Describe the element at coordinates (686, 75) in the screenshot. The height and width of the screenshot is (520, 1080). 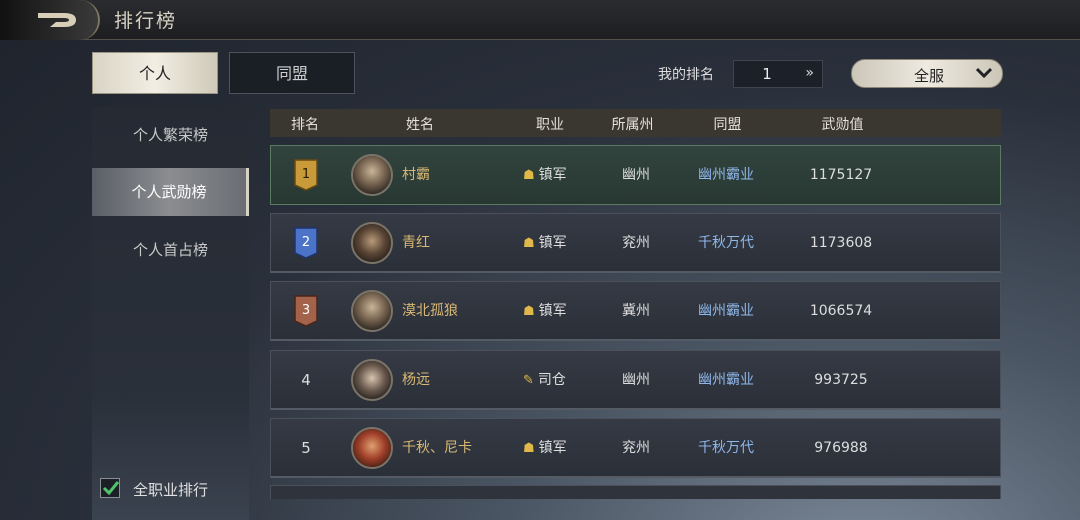
I see `my-rank-label: 我的排名` at that location.